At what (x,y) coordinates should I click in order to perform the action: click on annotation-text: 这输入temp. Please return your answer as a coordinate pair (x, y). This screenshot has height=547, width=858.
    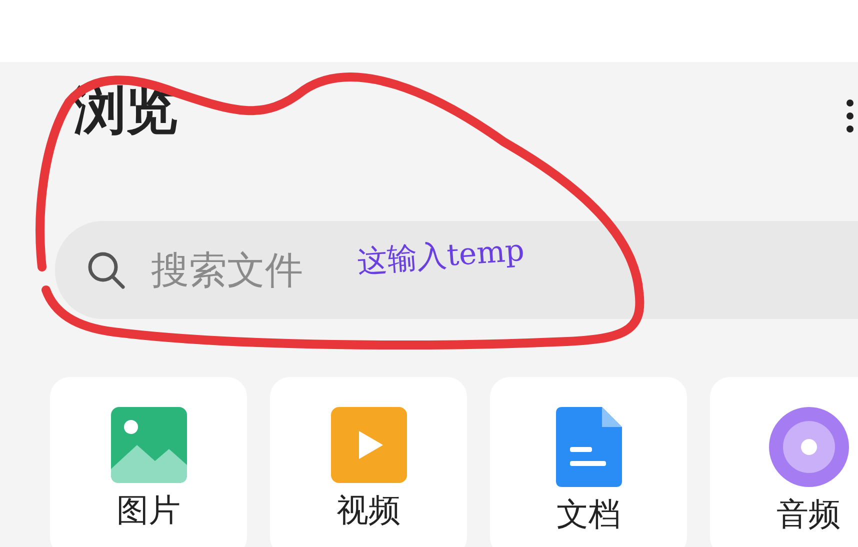
    Looking at the image, I should click on (441, 257).